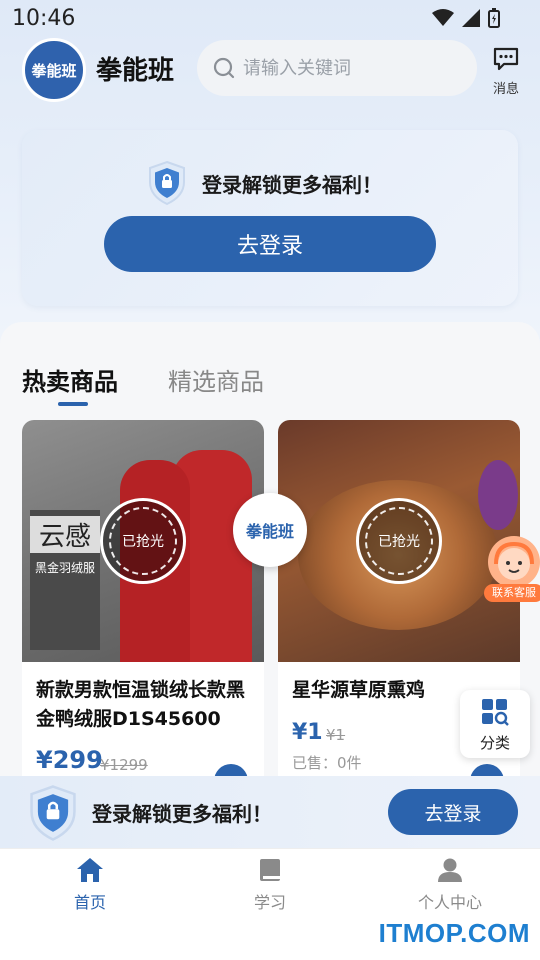 The height and width of the screenshot is (960, 540). I want to click on product-image-text: 云感, so click(65, 534).